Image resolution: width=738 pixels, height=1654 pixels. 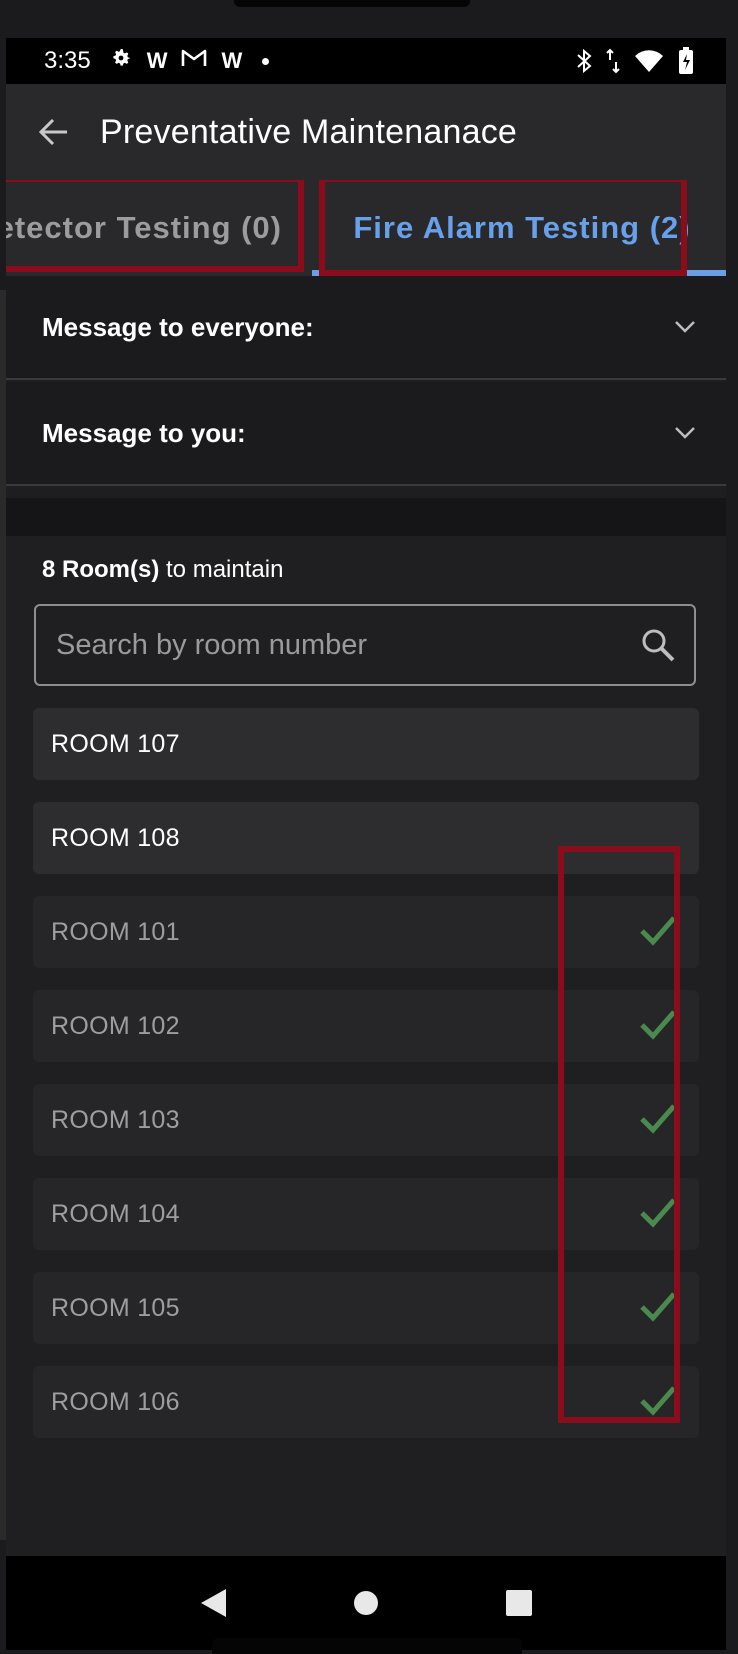 What do you see at coordinates (115, 837) in the screenshot?
I see `room-label: ROOM 108` at bounding box center [115, 837].